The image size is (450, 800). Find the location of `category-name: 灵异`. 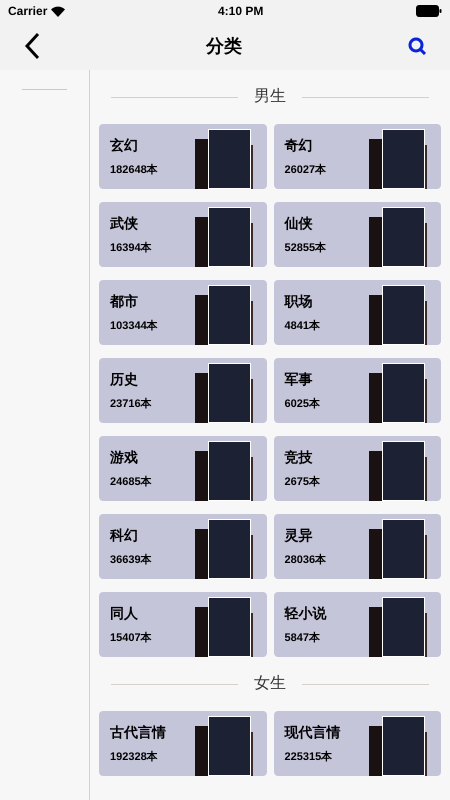

category-name: 灵异 is located at coordinates (299, 535).